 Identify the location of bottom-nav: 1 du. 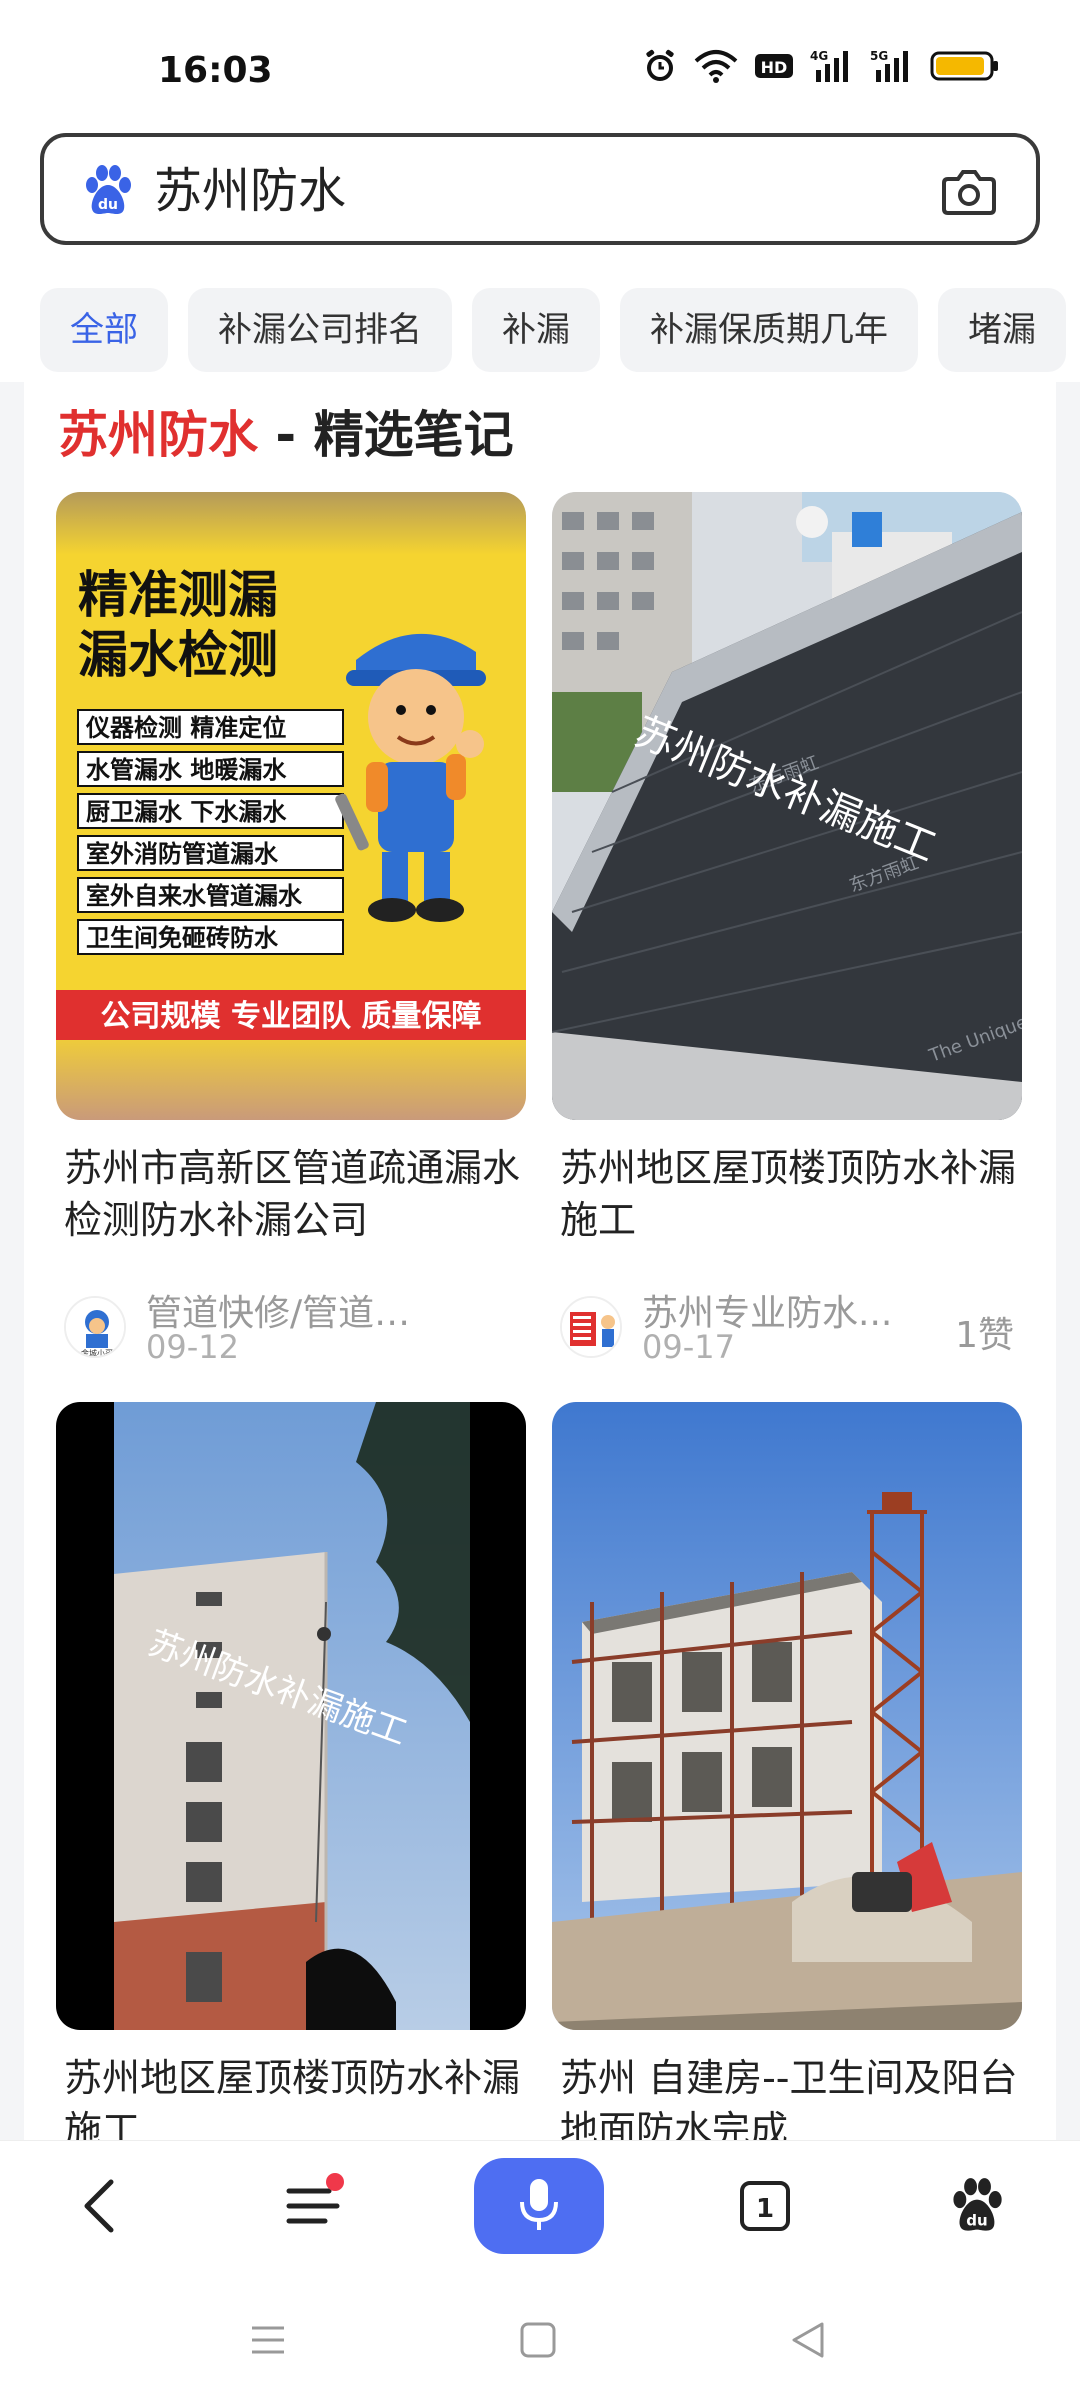
(540, 2205).